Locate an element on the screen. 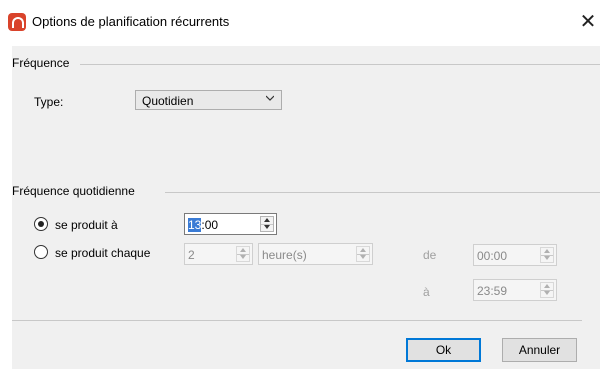 This screenshot has height=369, width=600. occurs-at-radio is located at coordinates (41, 224).